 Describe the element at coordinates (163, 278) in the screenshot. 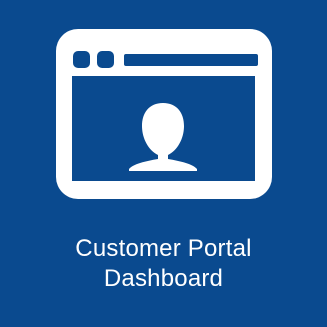

I see `tile-label-line-2: Dashboard` at that location.